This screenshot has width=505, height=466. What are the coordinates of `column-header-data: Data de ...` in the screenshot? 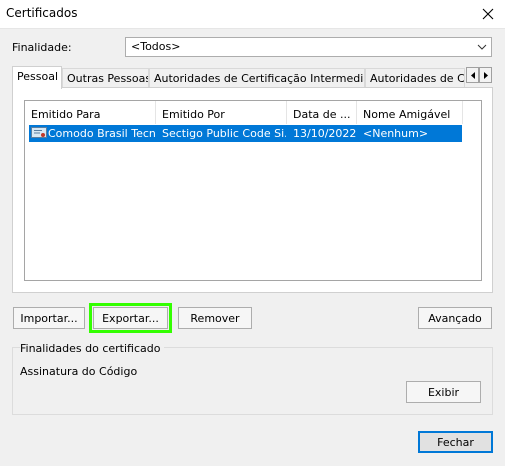 It's located at (322, 112).